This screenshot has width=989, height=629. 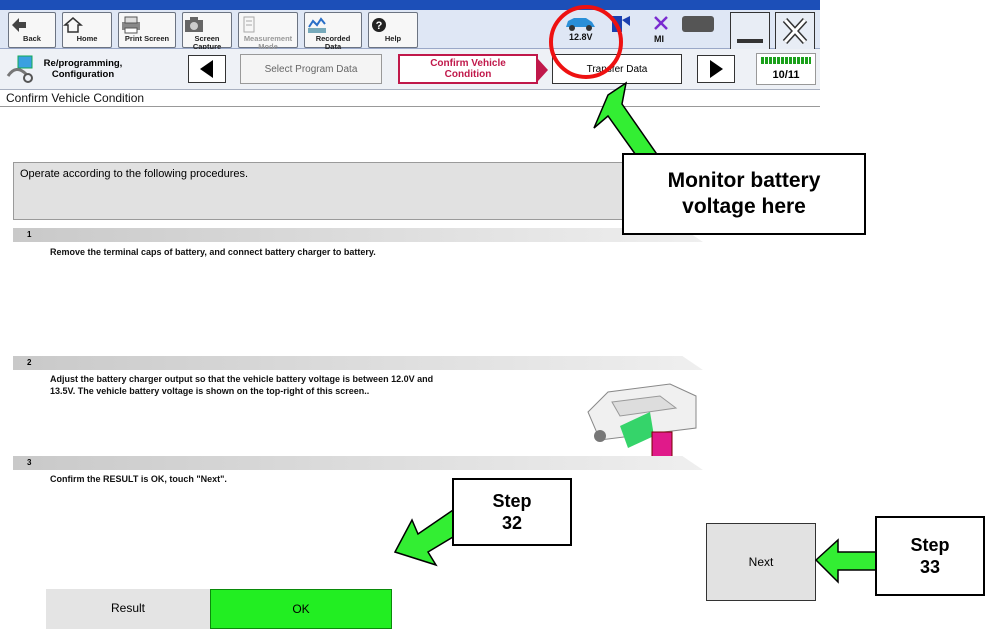 I want to click on step-33-callout: Step 33, so click(x=930, y=556).